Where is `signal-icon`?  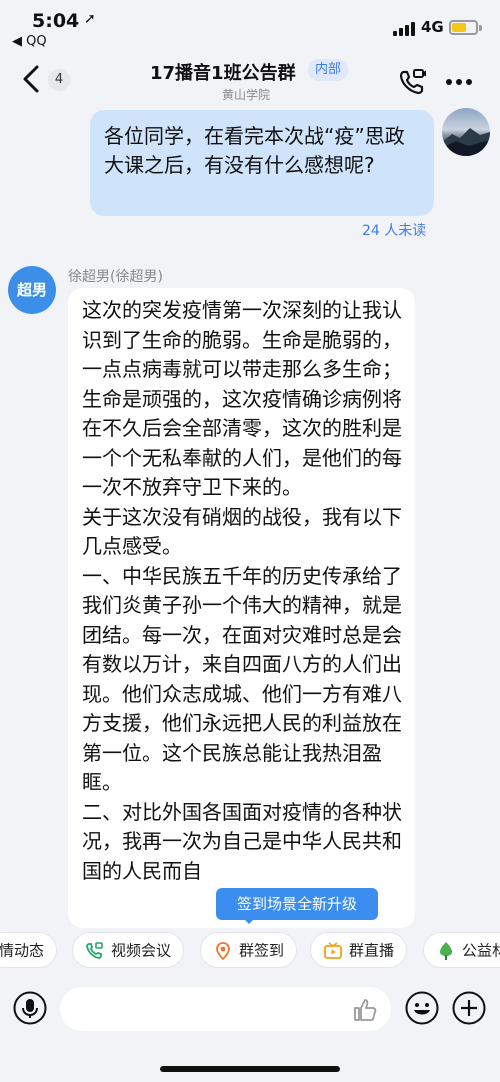
signal-icon is located at coordinates (405, 29).